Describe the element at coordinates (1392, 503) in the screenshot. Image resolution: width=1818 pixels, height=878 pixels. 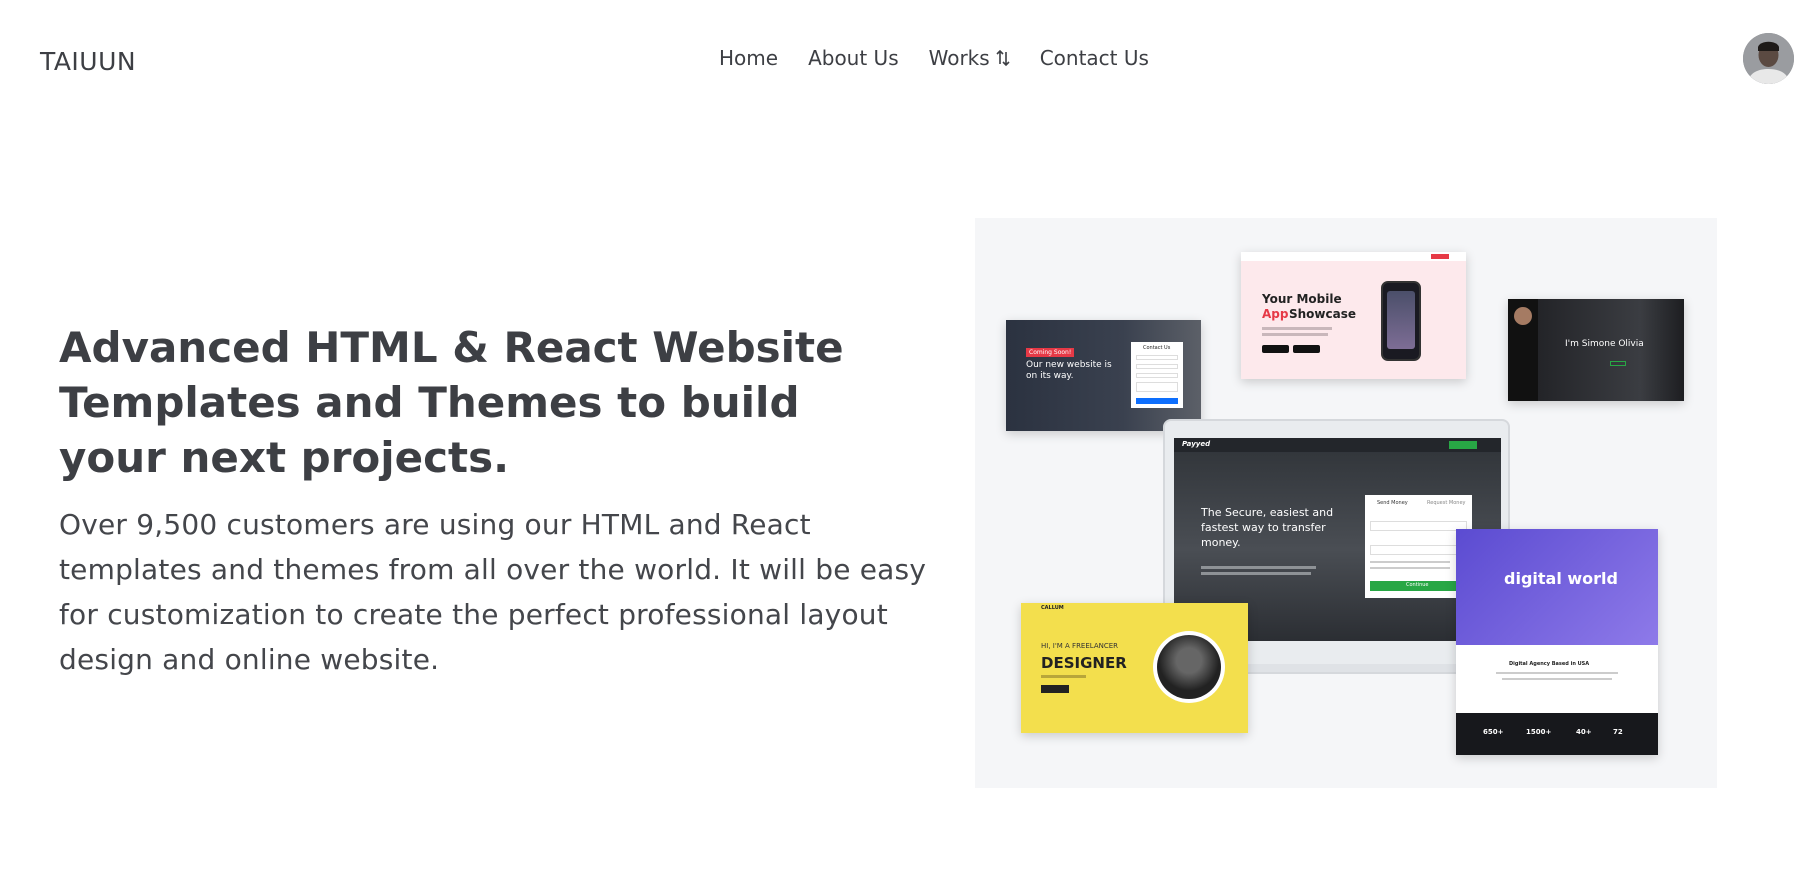
I see `payyed-send-tab: Send Money` at that location.